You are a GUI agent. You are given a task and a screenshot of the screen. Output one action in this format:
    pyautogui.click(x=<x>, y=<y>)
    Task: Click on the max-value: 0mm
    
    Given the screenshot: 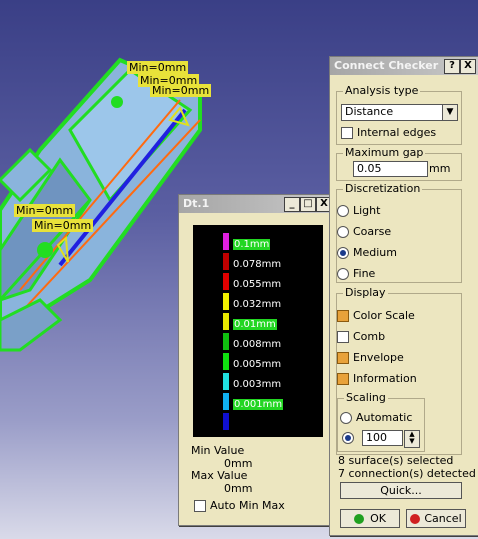 What is the action you would take?
    pyautogui.click(x=238, y=488)
    